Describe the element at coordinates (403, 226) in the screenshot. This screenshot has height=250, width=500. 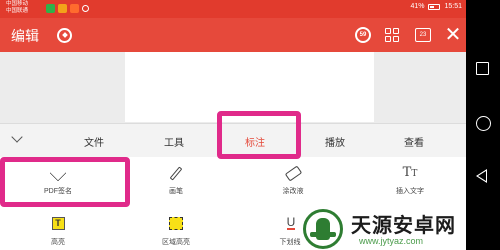
I see `watermark-title: 天源安卓网` at that location.